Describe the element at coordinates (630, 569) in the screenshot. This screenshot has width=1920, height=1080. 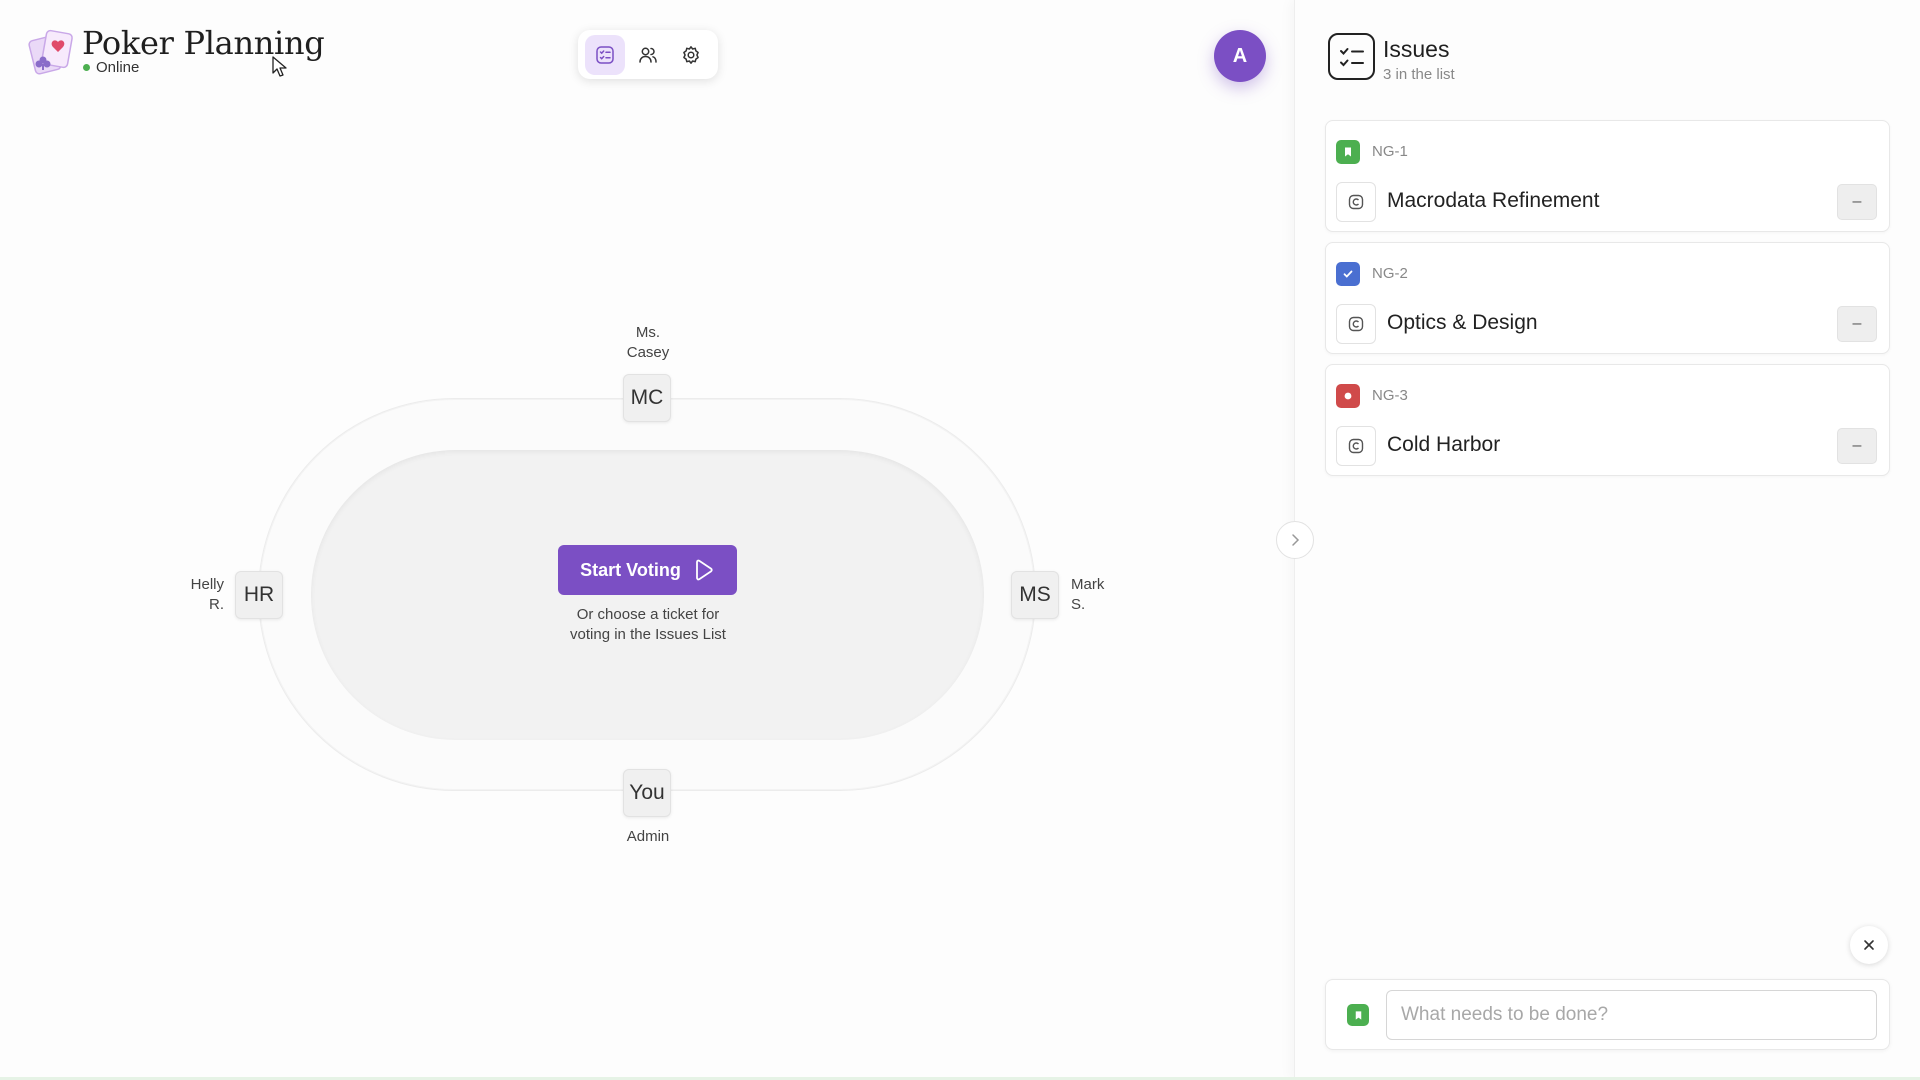
I see `start-voting-label: Start Voting` at that location.